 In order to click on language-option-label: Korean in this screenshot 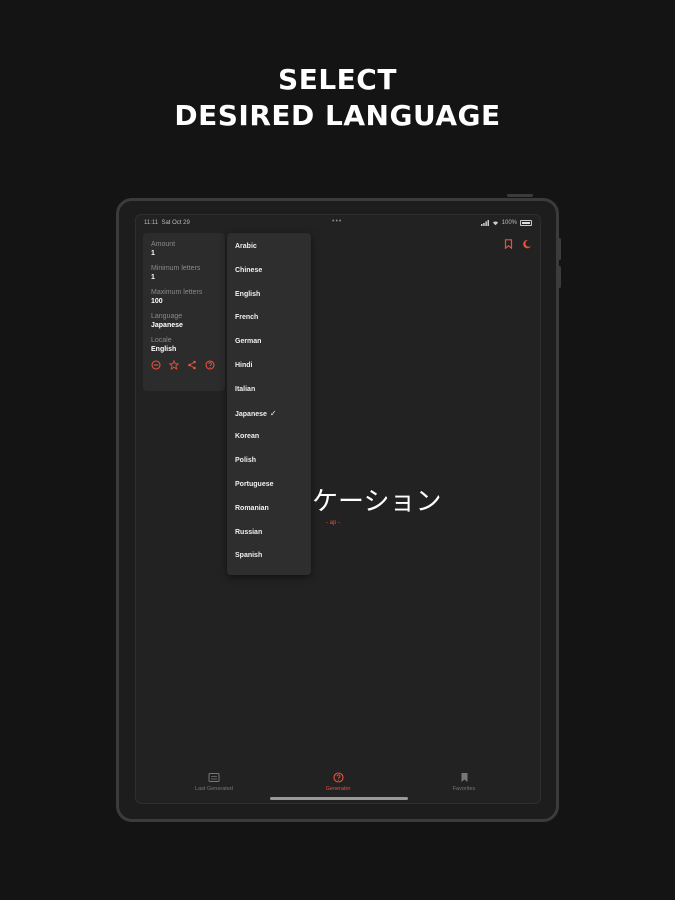, I will do `click(247, 437)`.